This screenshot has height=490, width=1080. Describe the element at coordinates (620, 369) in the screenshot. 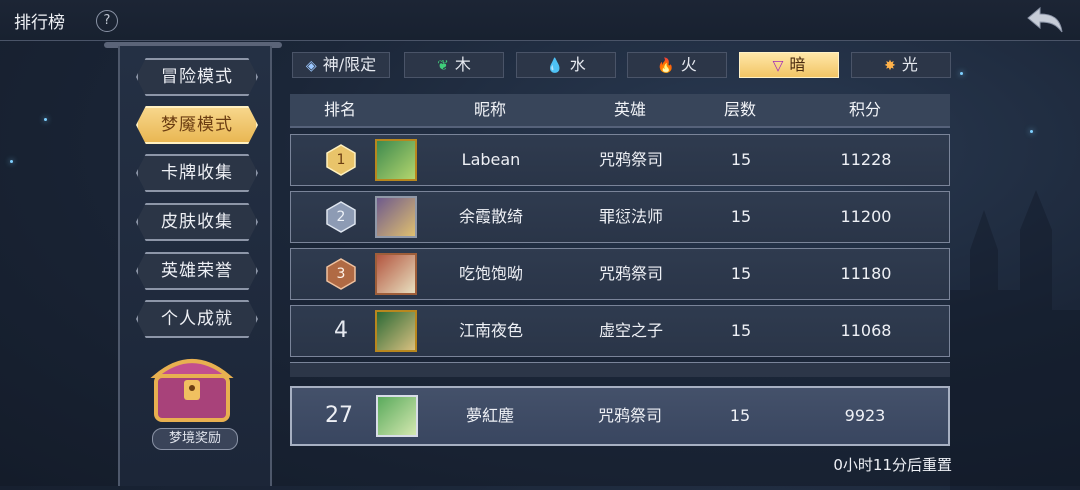

I see `table-row-partial` at that location.